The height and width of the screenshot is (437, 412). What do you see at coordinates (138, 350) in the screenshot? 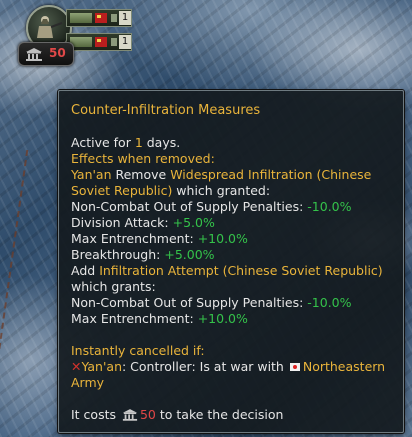
I see `cancel-header: Instantly cancelled if:` at bounding box center [138, 350].